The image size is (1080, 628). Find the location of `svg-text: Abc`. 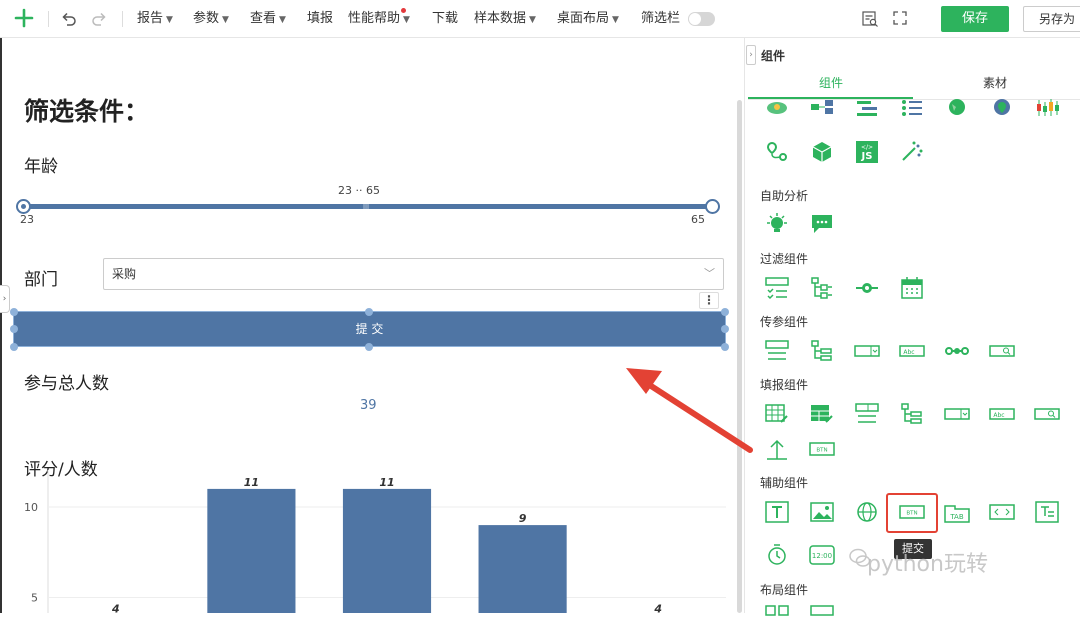

svg-text: Abc is located at coordinates (908, 352).